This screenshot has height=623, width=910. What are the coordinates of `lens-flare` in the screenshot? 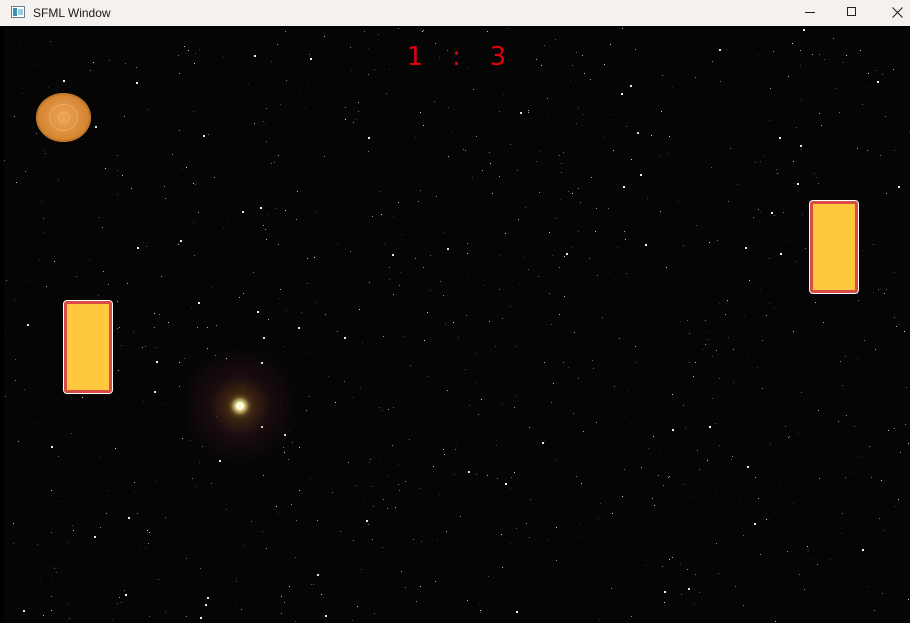 It's located at (240, 406).